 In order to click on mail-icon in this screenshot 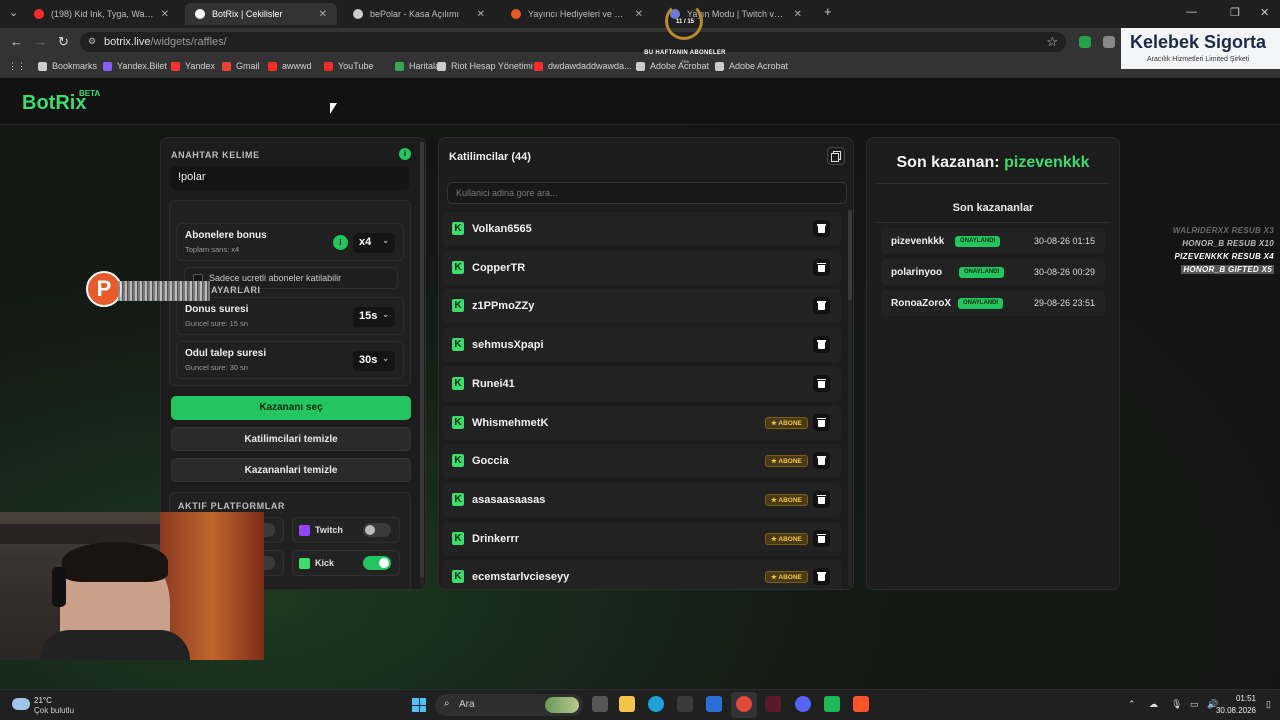, I will do `click(714, 704)`.